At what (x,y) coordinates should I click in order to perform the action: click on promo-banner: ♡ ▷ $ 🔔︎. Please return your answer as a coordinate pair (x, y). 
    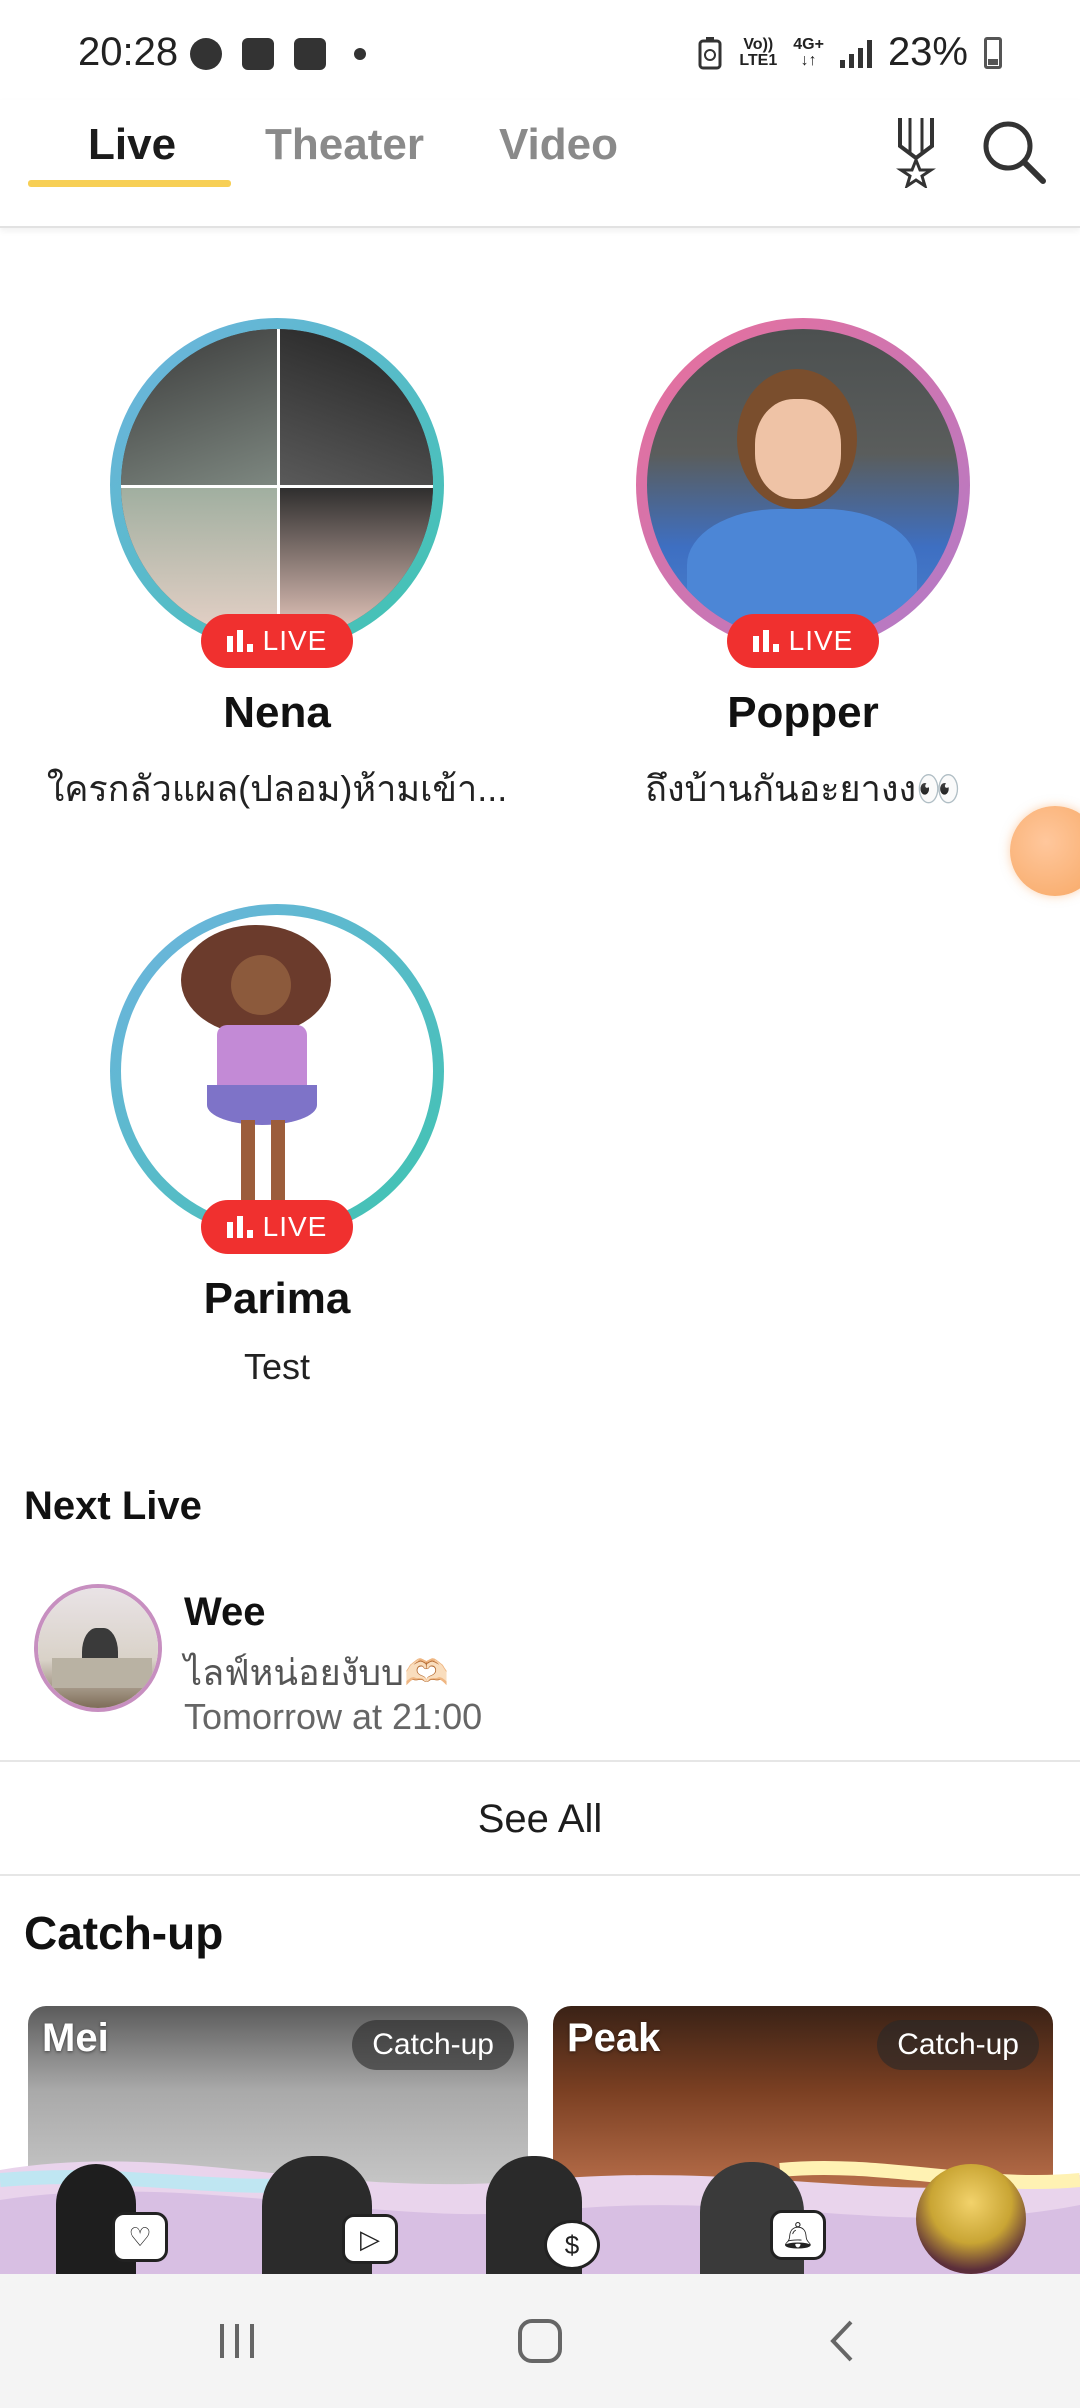
    Looking at the image, I should click on (540, 2212).